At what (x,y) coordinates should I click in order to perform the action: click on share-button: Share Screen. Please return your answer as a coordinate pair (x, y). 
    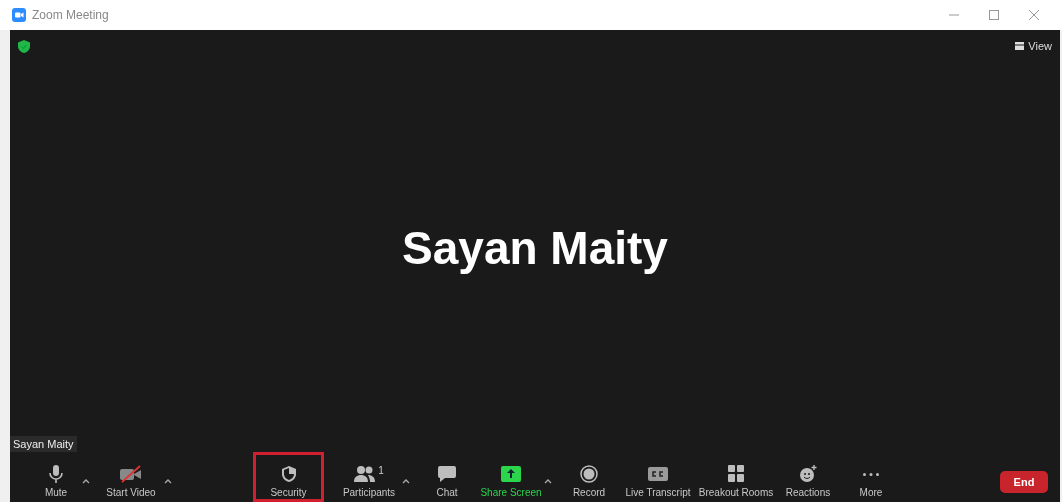
    Looking at the image, I should click on (511, 477).